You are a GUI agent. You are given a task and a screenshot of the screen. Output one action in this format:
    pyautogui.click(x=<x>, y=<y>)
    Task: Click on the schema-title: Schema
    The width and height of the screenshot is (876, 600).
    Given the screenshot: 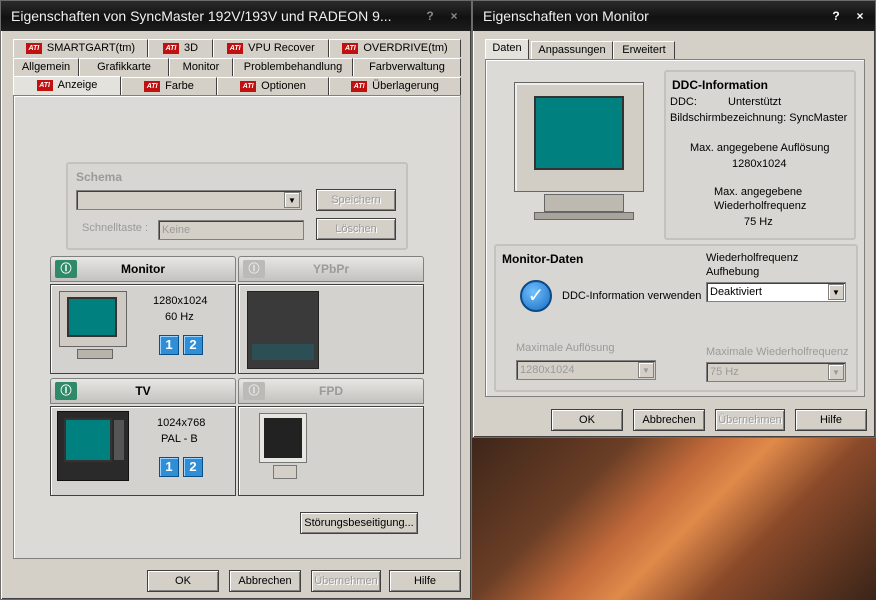 What is the action you would take?
    pyautogui.click(x=99, y=177)
    